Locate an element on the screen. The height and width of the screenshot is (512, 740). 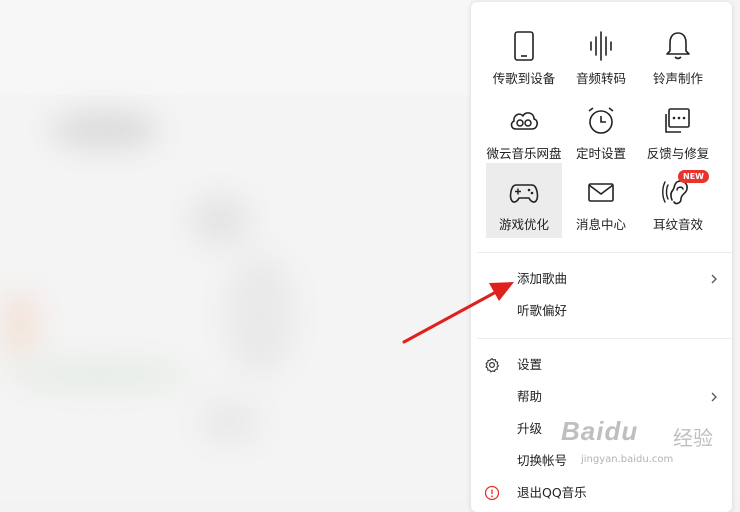
watermark-brand: Baidu is located at coordinates (600, 431).